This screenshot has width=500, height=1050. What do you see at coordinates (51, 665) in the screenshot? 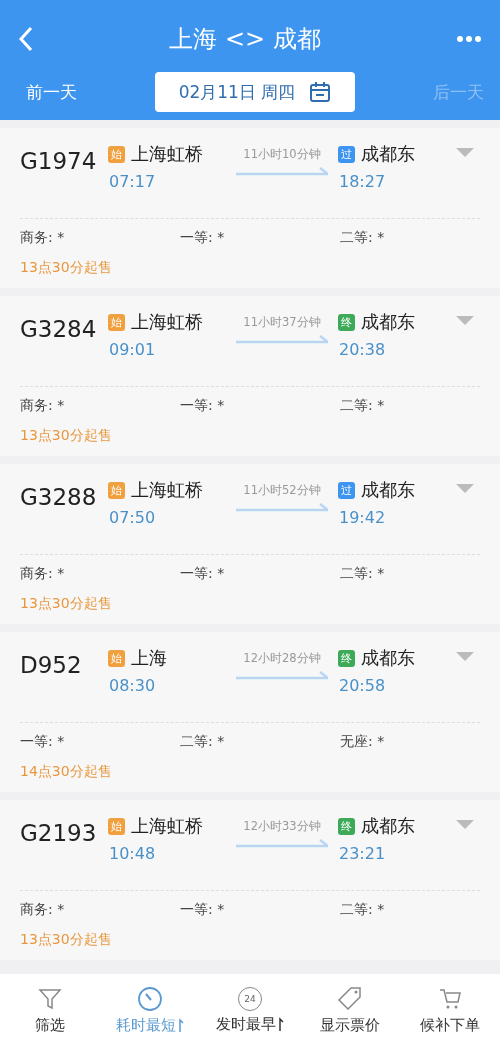
I see `train-number: D952` at bounding box center [51, 665].